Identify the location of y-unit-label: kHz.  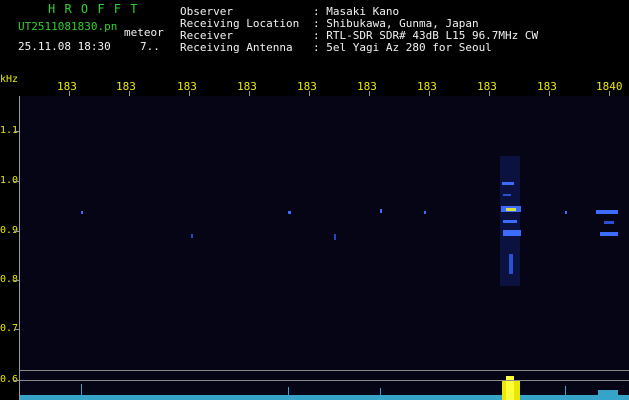
(9, 79).